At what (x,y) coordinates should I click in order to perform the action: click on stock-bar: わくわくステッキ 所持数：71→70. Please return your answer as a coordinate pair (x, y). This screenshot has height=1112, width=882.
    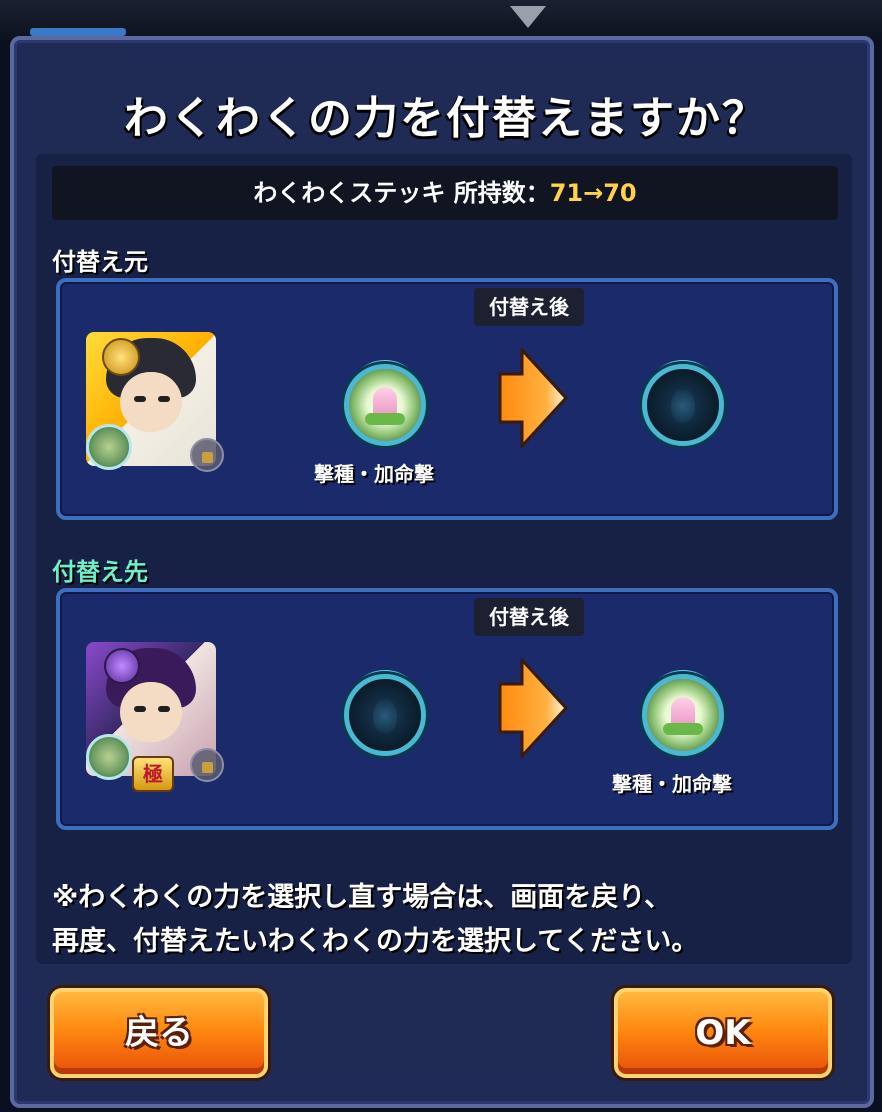
    Looking at the image, I should click on (445, 193).